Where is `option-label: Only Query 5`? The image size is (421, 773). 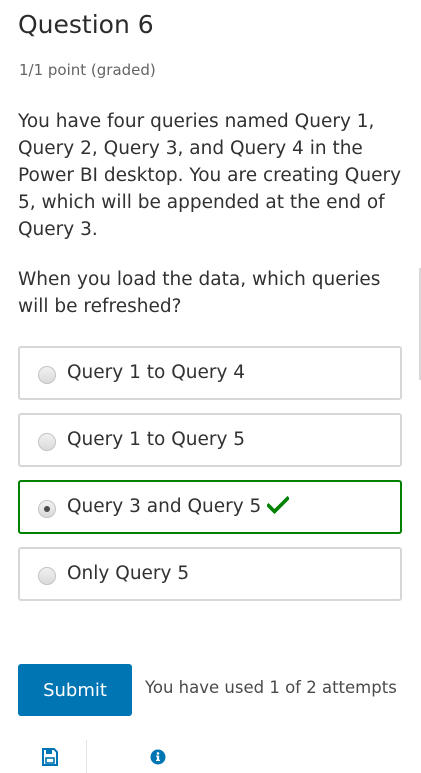 option-label: Only Query 5 is located at coordinates (128, 573).